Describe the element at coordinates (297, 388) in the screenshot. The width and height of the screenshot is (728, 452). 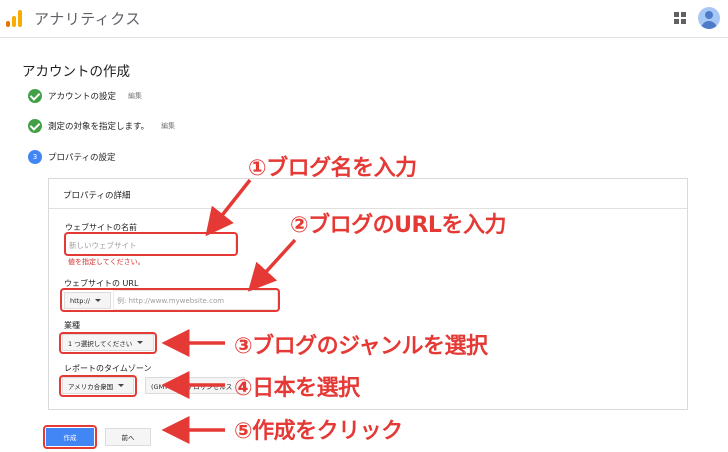
I see `annotation-4: ④日本を選択` at that location.